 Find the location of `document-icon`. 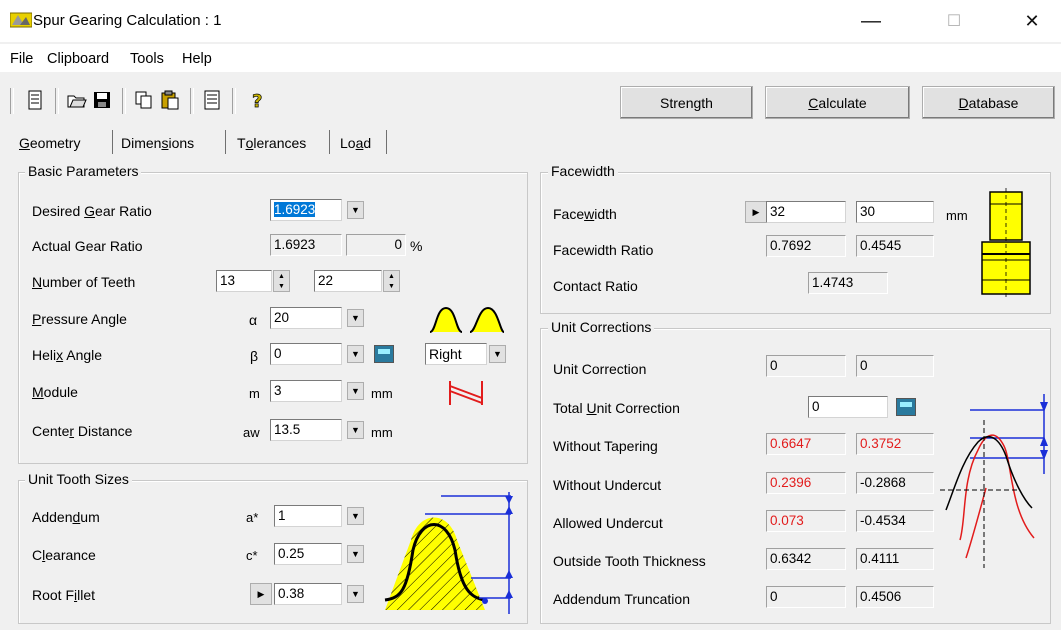

document-icon is located at coordinates (35, 100).